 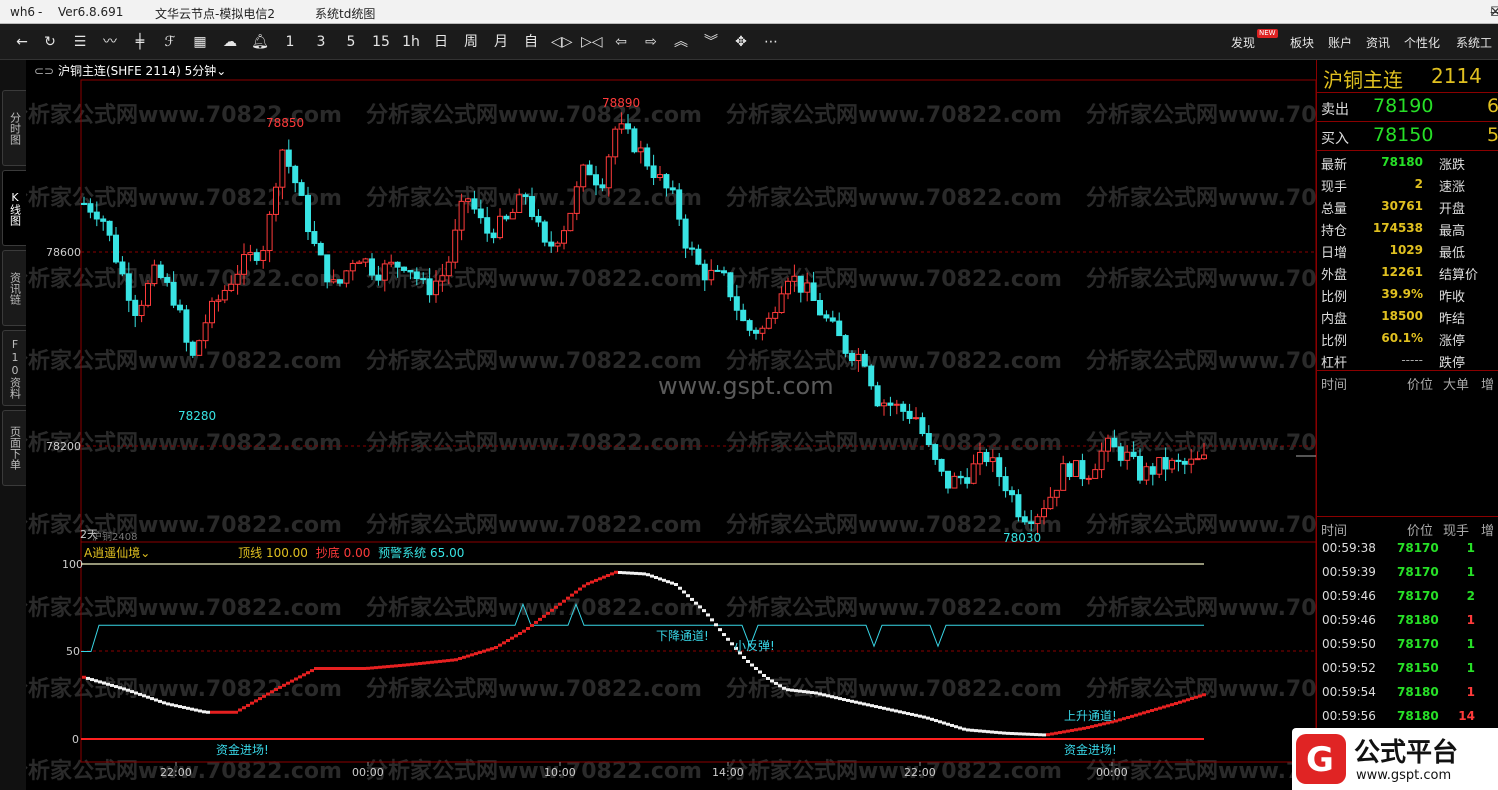 I want to click on period-label: 5分钟, so click(x=201, y=71).